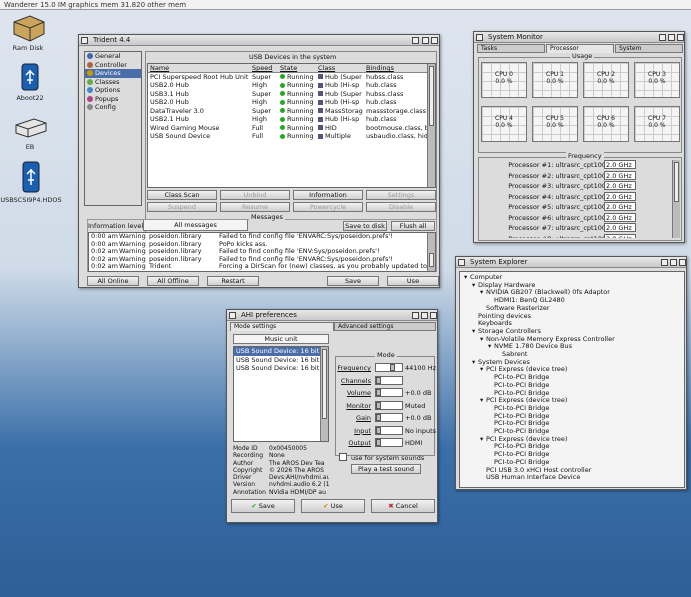  Describe the element at coordinates (333, 506) in the screenshot. I see `ahi-use-button: ✔ Use` at that location.